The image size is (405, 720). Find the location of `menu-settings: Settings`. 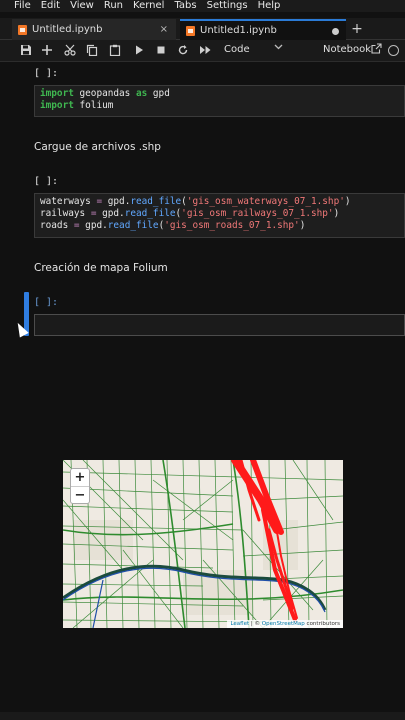

menu-settings: Settings is located at coordinates (227, 6).